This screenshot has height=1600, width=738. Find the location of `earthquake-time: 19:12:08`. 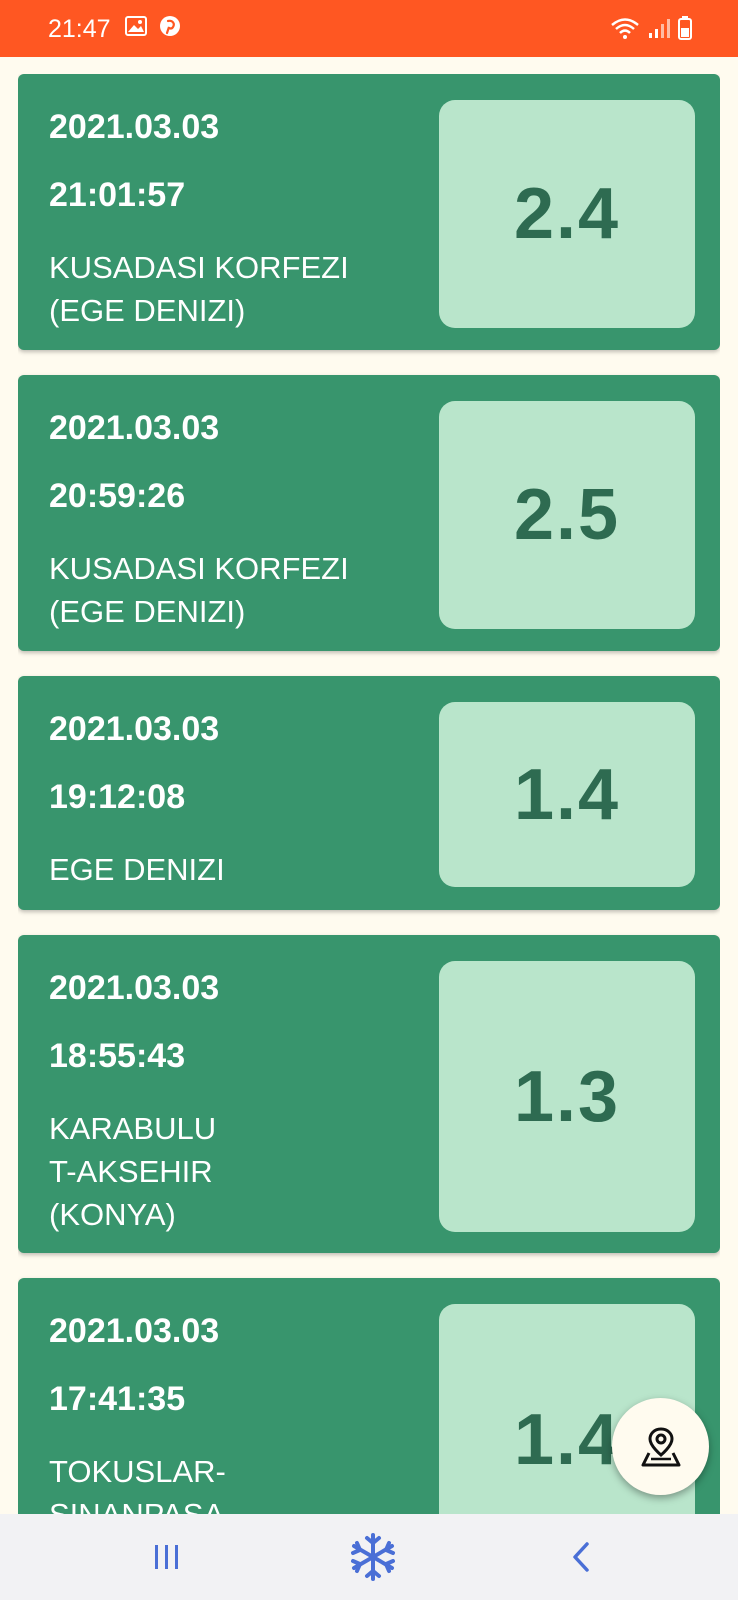

earthquake-time: 19:12:08 is located at coordinates (117, 797).